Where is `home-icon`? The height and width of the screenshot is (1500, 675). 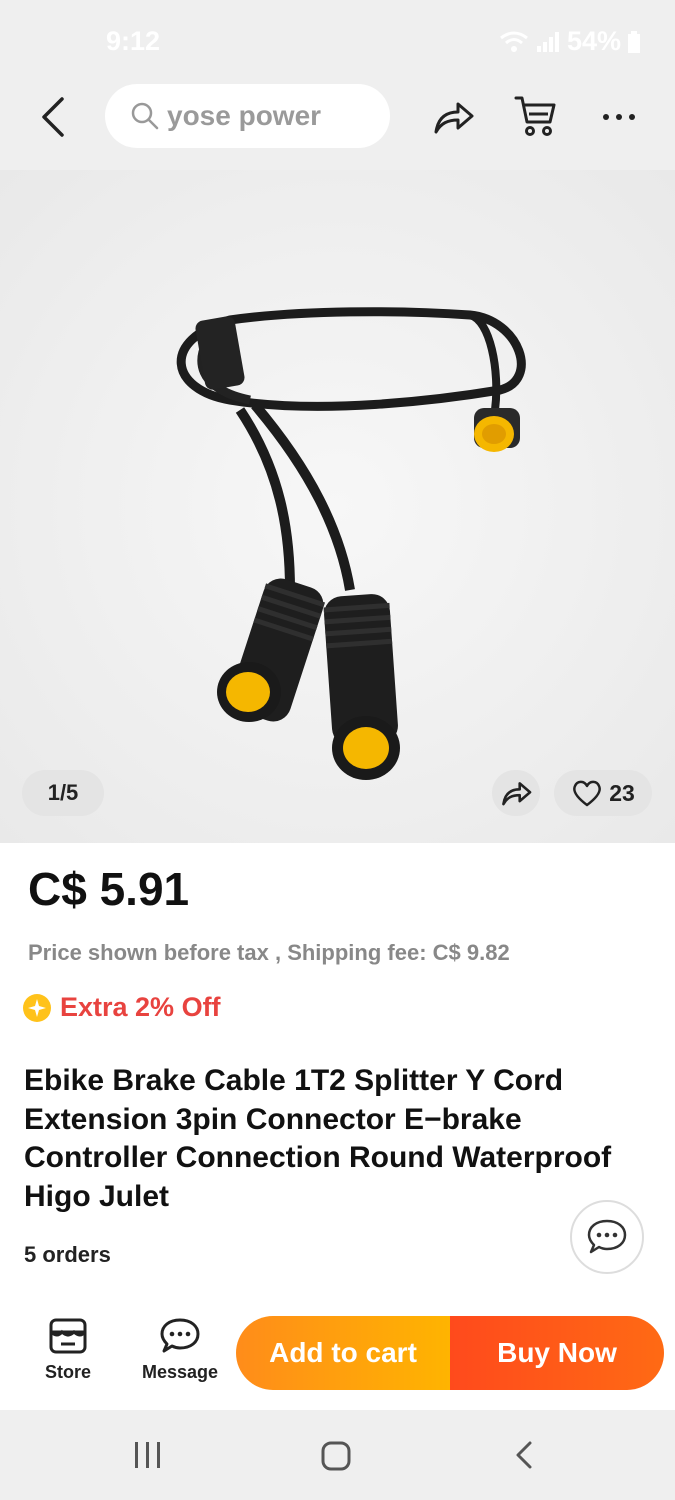 home-icon is located at coordinates (336, 1456).